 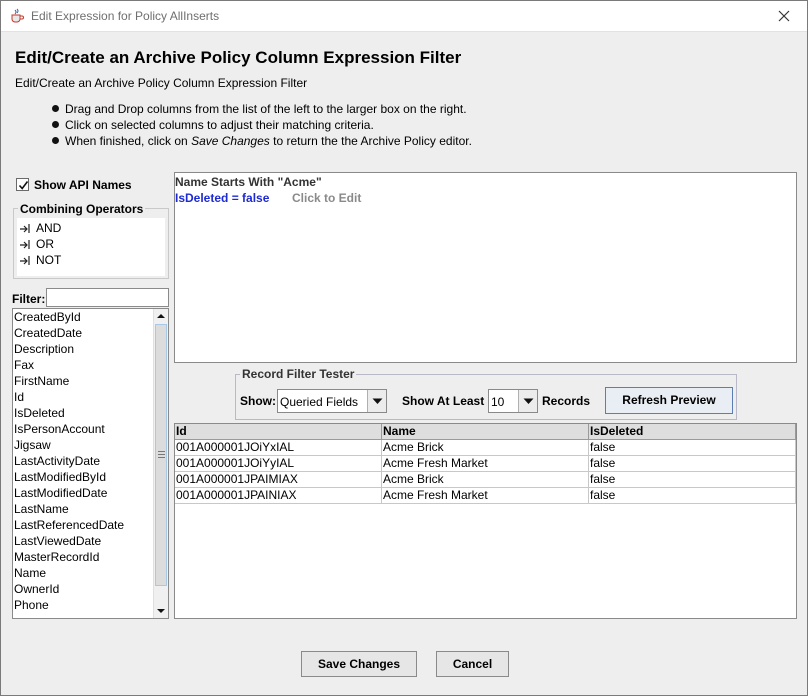 What do you see at coordinates (125, 16) in the screenshot?
I see `window-title: Edit Expression for Policy AllInserts` at bounding box center [125, 16].